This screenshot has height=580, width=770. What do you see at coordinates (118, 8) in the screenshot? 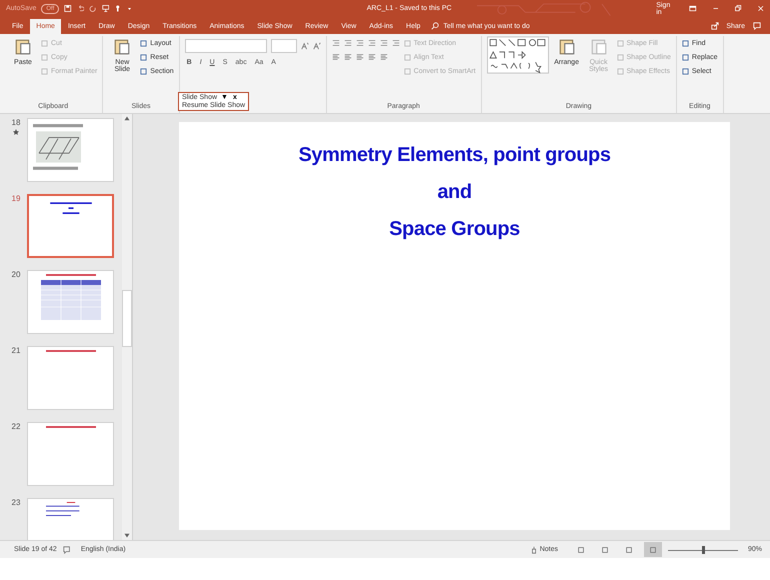
I see `touch-icon` at bounding box center [118, 8].